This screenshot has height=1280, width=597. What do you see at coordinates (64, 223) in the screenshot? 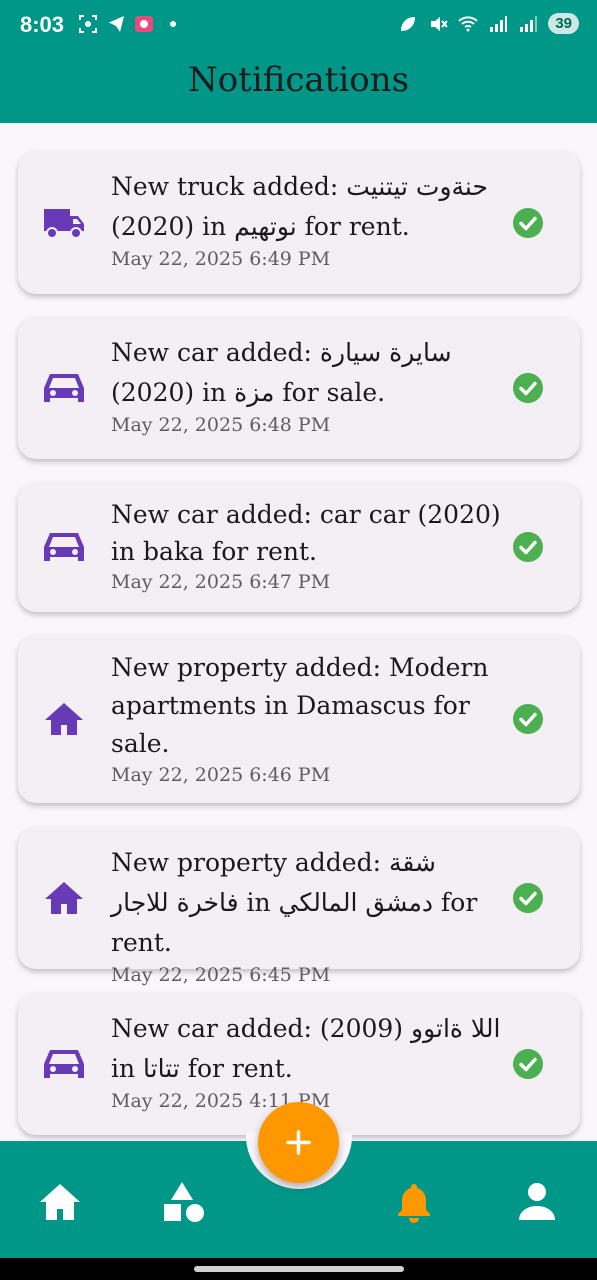
I see `truck-icon` at bounding box center [64, 223].